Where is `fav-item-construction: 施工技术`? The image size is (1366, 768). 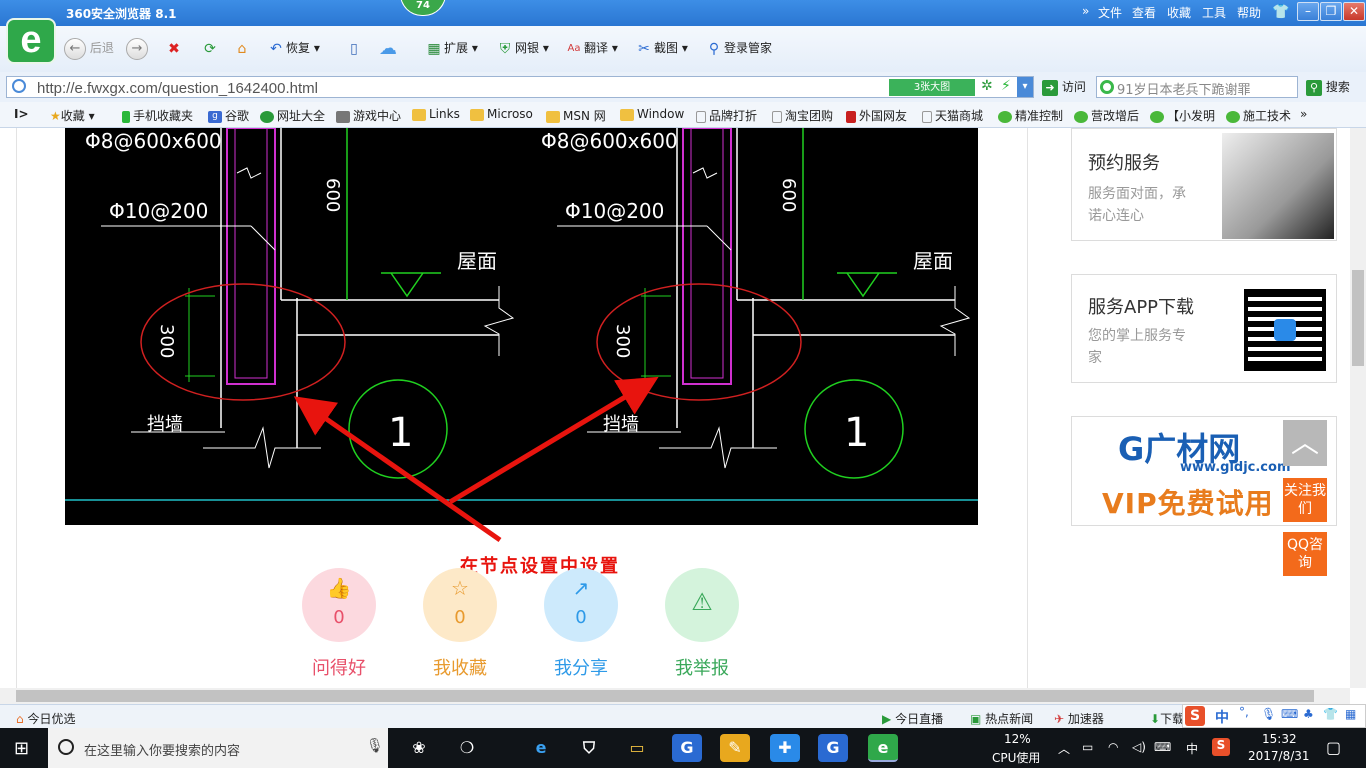 fav-item-construction: 施工技术 is located at coordinates (1258, 115).